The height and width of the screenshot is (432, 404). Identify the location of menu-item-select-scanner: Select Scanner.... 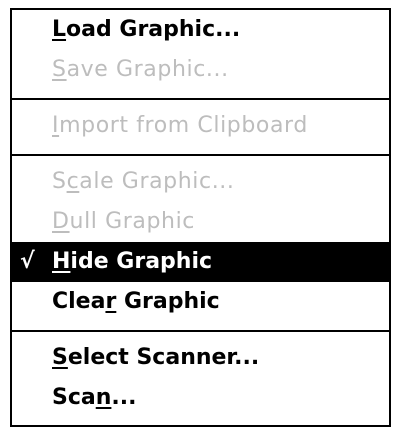
(200, 358).